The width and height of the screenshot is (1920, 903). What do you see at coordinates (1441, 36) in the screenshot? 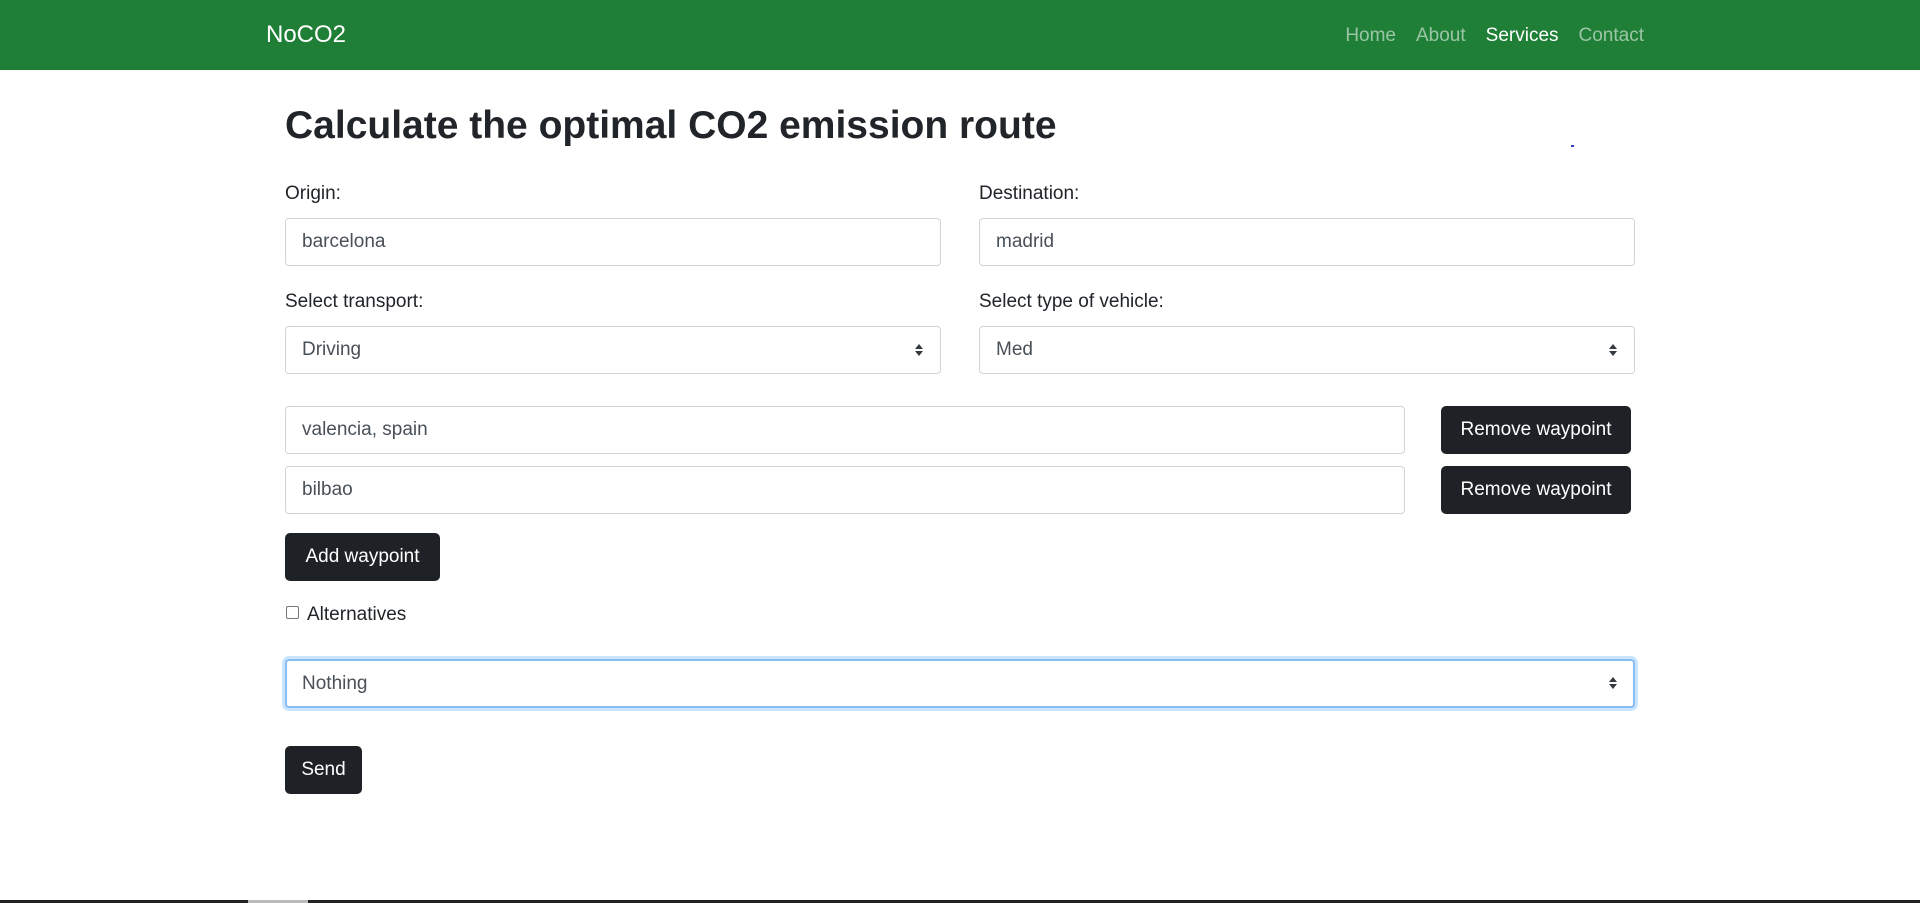
I see `nav-link-about: About` at bounding box center [1441, 36].